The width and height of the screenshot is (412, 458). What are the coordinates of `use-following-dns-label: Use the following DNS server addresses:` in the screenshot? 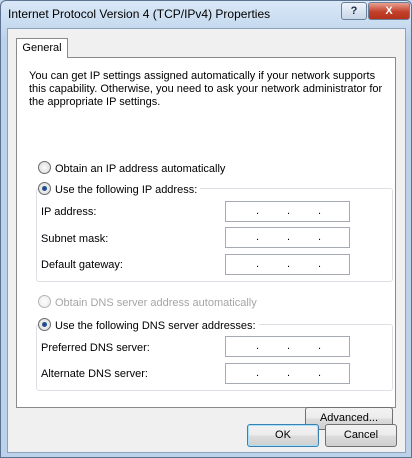 It's located at (155, 326).